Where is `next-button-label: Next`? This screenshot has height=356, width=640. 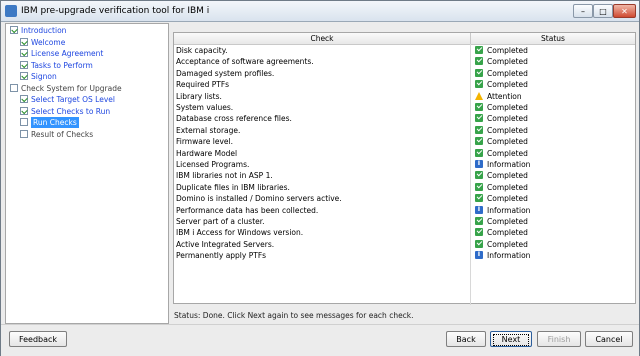
next-button-label: Next is located at coordinates (511, 340).